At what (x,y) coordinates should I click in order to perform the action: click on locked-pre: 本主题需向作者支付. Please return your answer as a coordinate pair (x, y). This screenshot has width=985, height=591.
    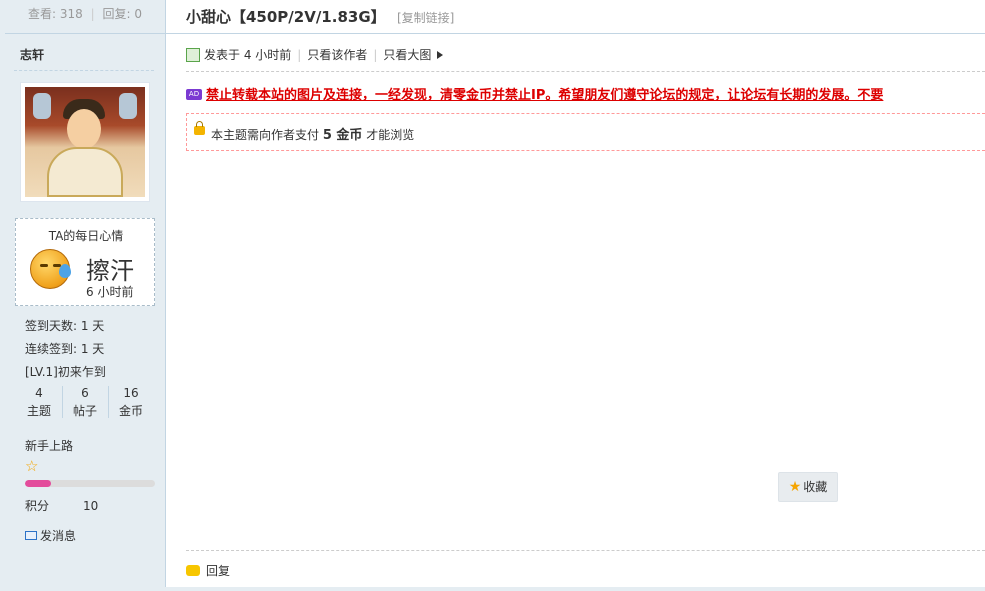
    Looking at the image, I should click on (265, 135).